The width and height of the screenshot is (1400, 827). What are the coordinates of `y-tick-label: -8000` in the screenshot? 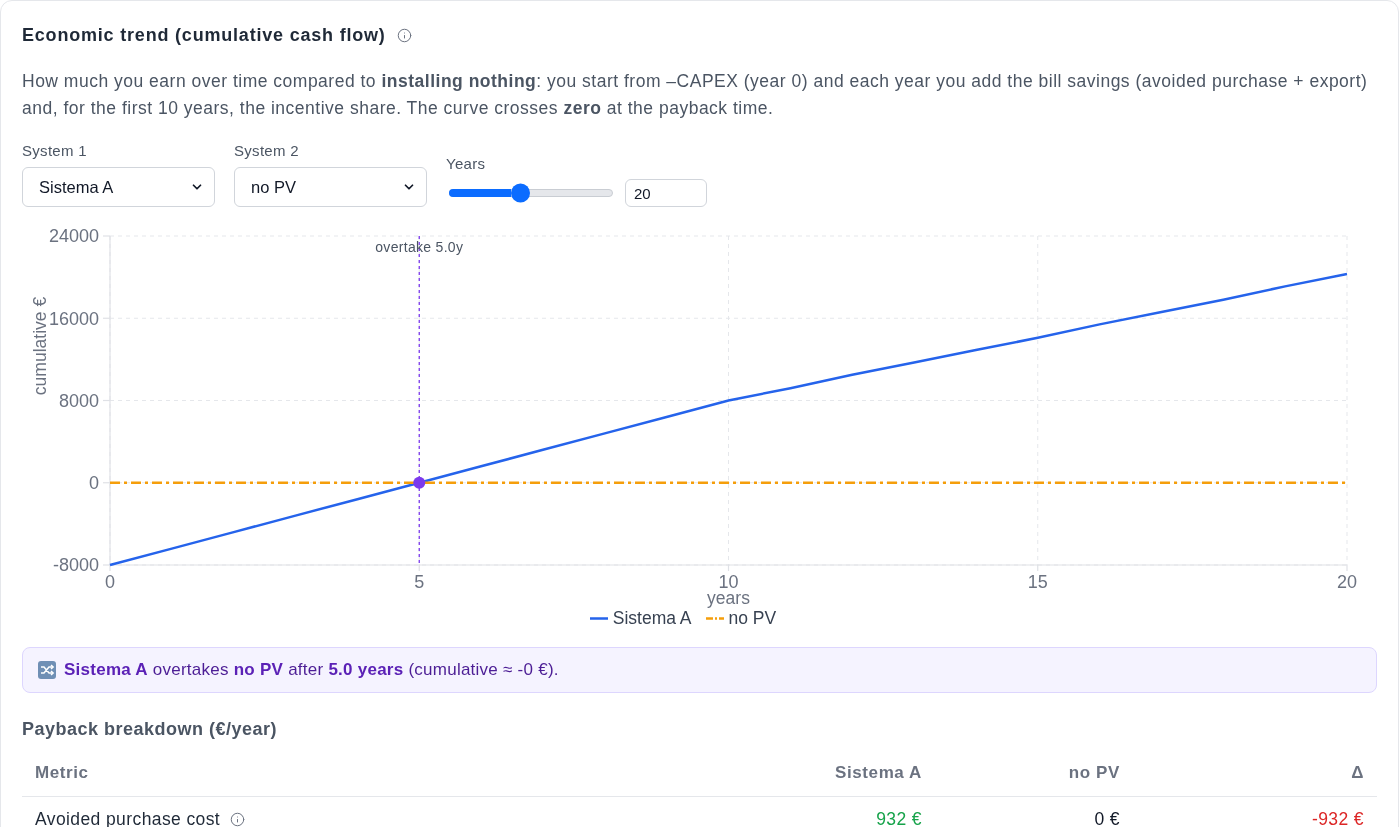 It's located at (75, 565).